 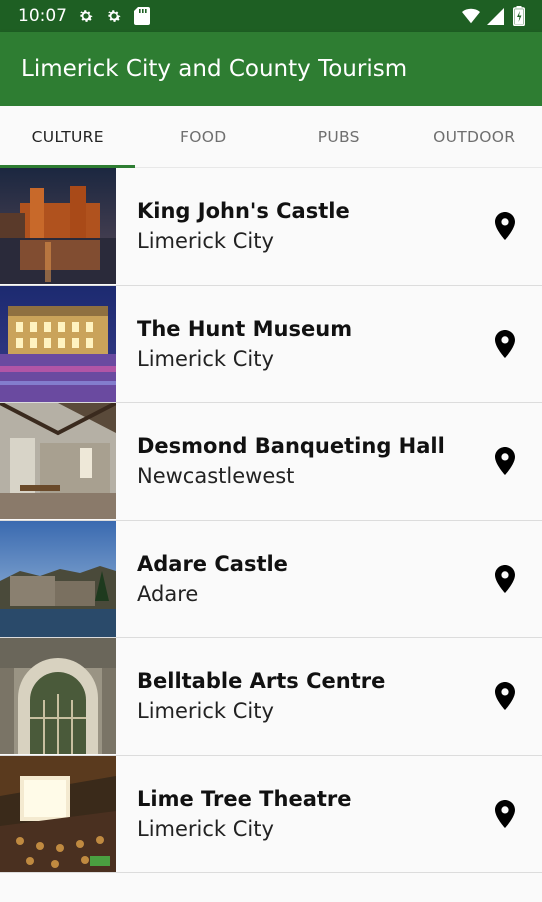 I want to click on tab-food: FOOD, so click(x=204, y=136).